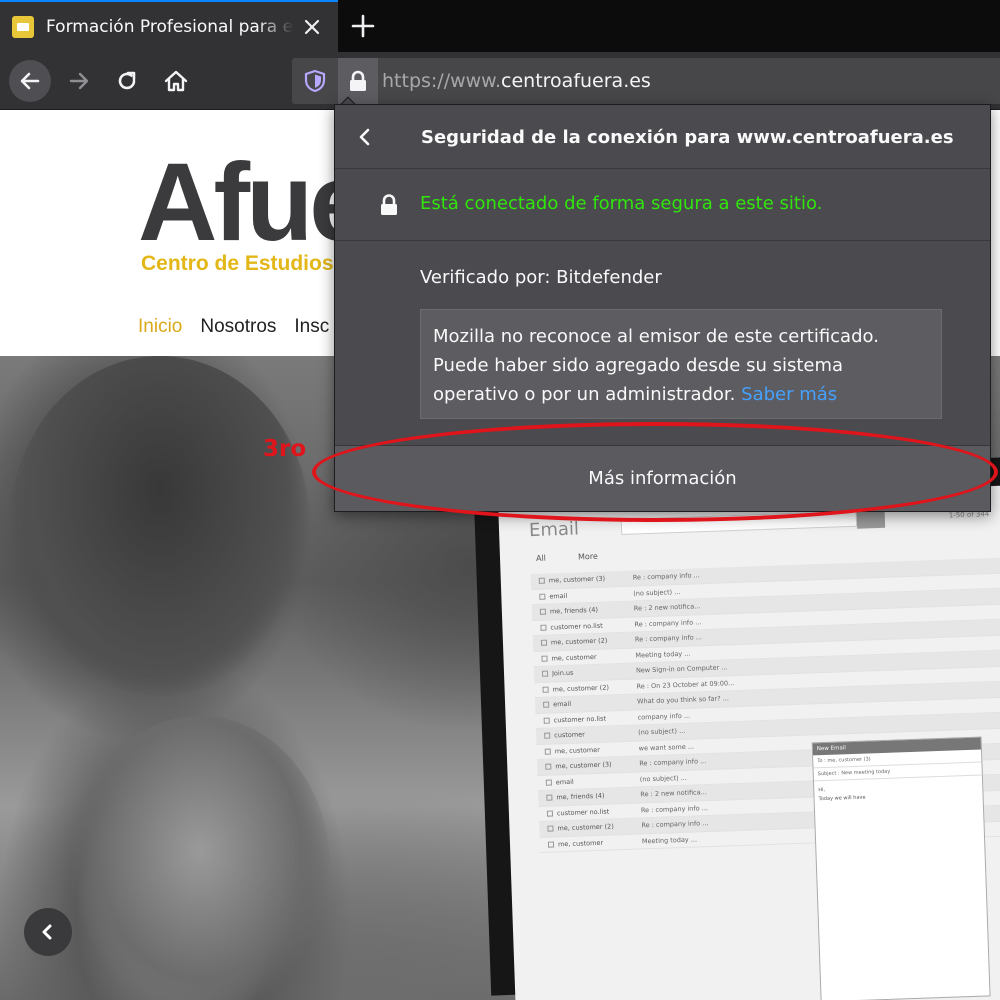  I want to click on site-logo-subtitle: Centro de Estudios, so click(237, 263).